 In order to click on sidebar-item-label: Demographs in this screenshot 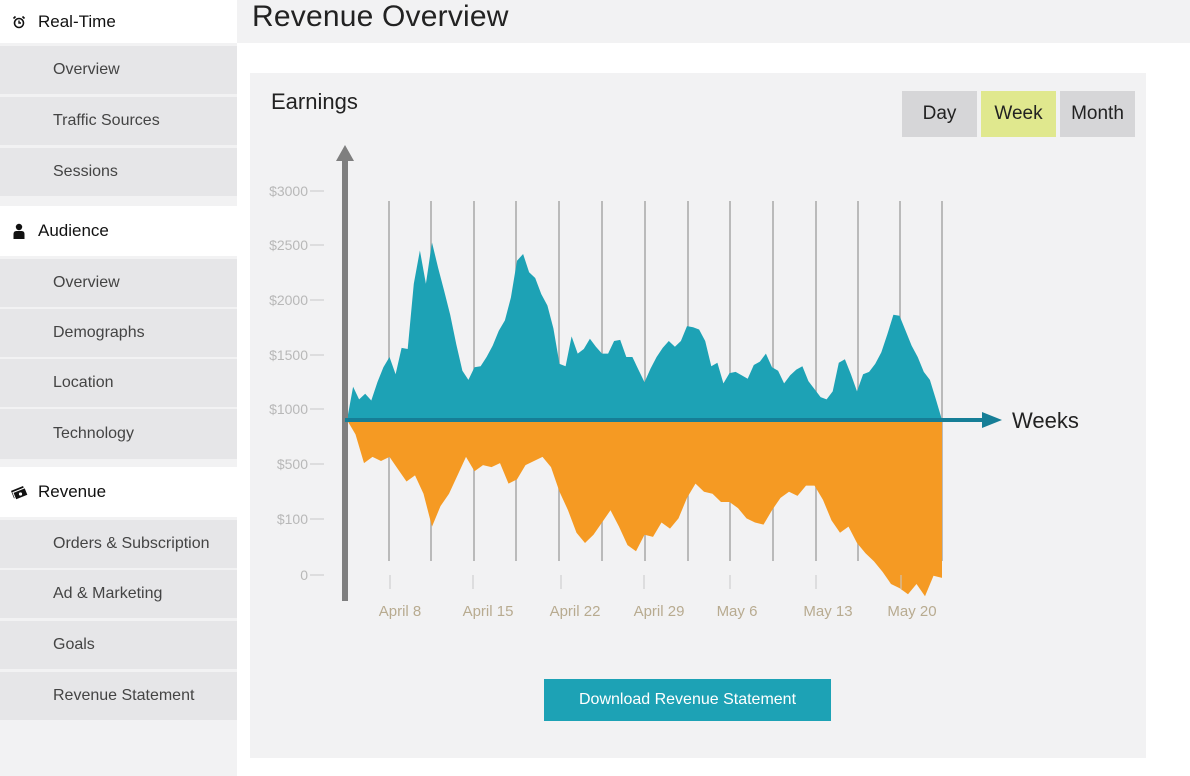, I will do `click(99, 332)`.